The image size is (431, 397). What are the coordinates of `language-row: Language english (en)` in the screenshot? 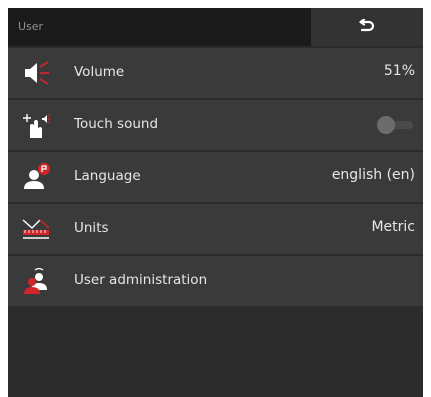 It's located at (215, 177).